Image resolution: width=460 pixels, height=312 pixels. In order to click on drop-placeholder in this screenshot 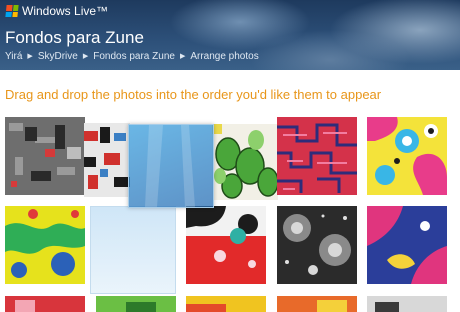, I will do `click(133, 250)`.